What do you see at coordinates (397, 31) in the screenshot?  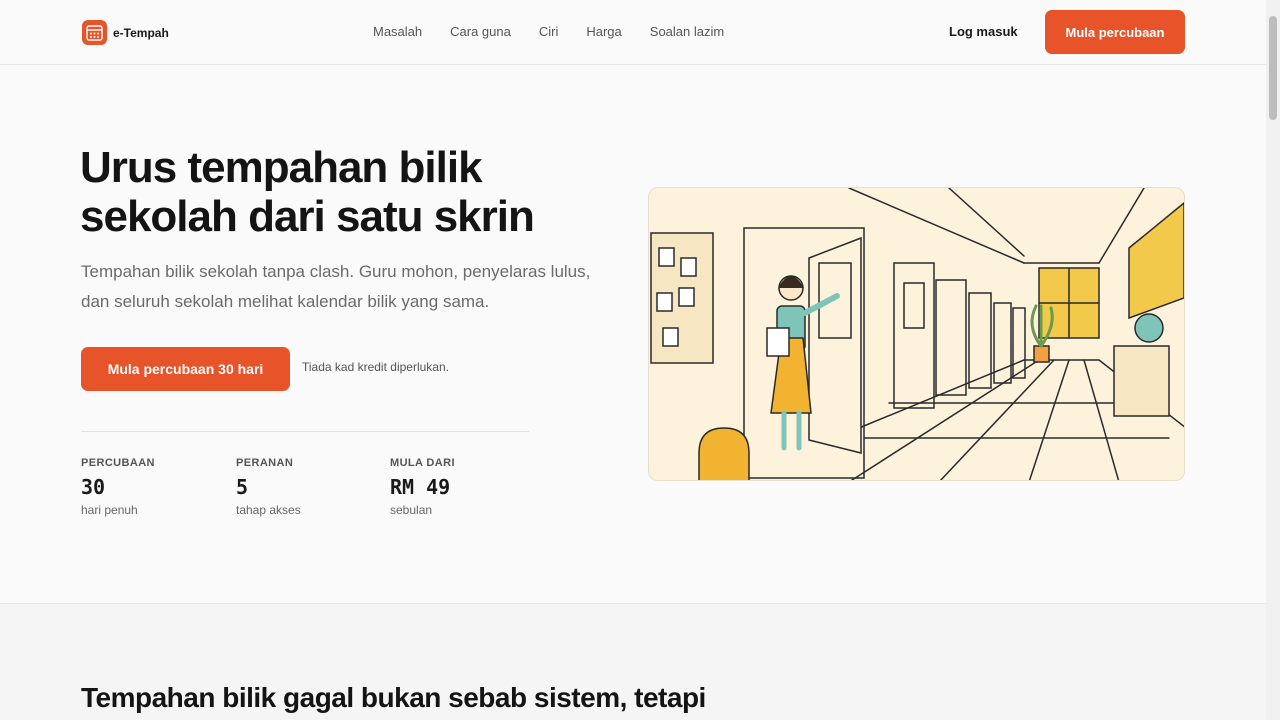 I see `nav-link-masalah: Masalah` at bounding box center [397, 31].